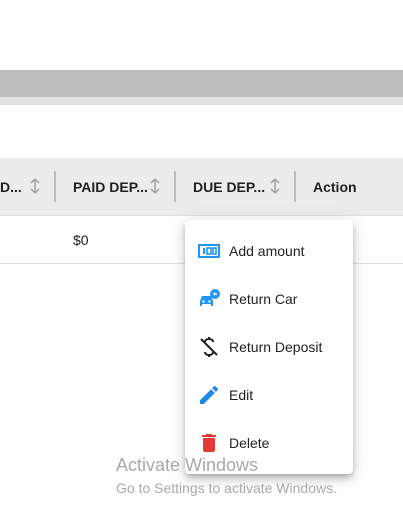  I want to click on activate-windows-subtitle: Go to Settings to activate Windows., so click(226, 488).